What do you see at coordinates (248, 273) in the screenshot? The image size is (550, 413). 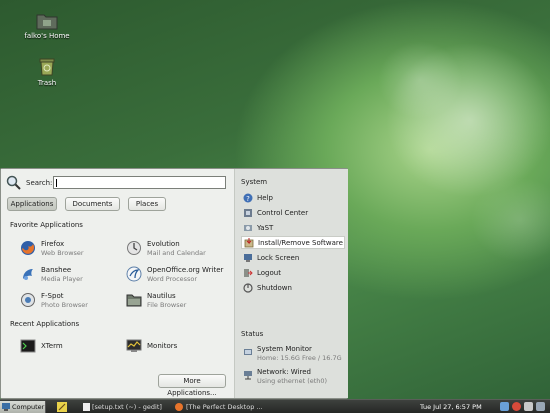 I see `logout-icon` at bounding box center [248, 273].